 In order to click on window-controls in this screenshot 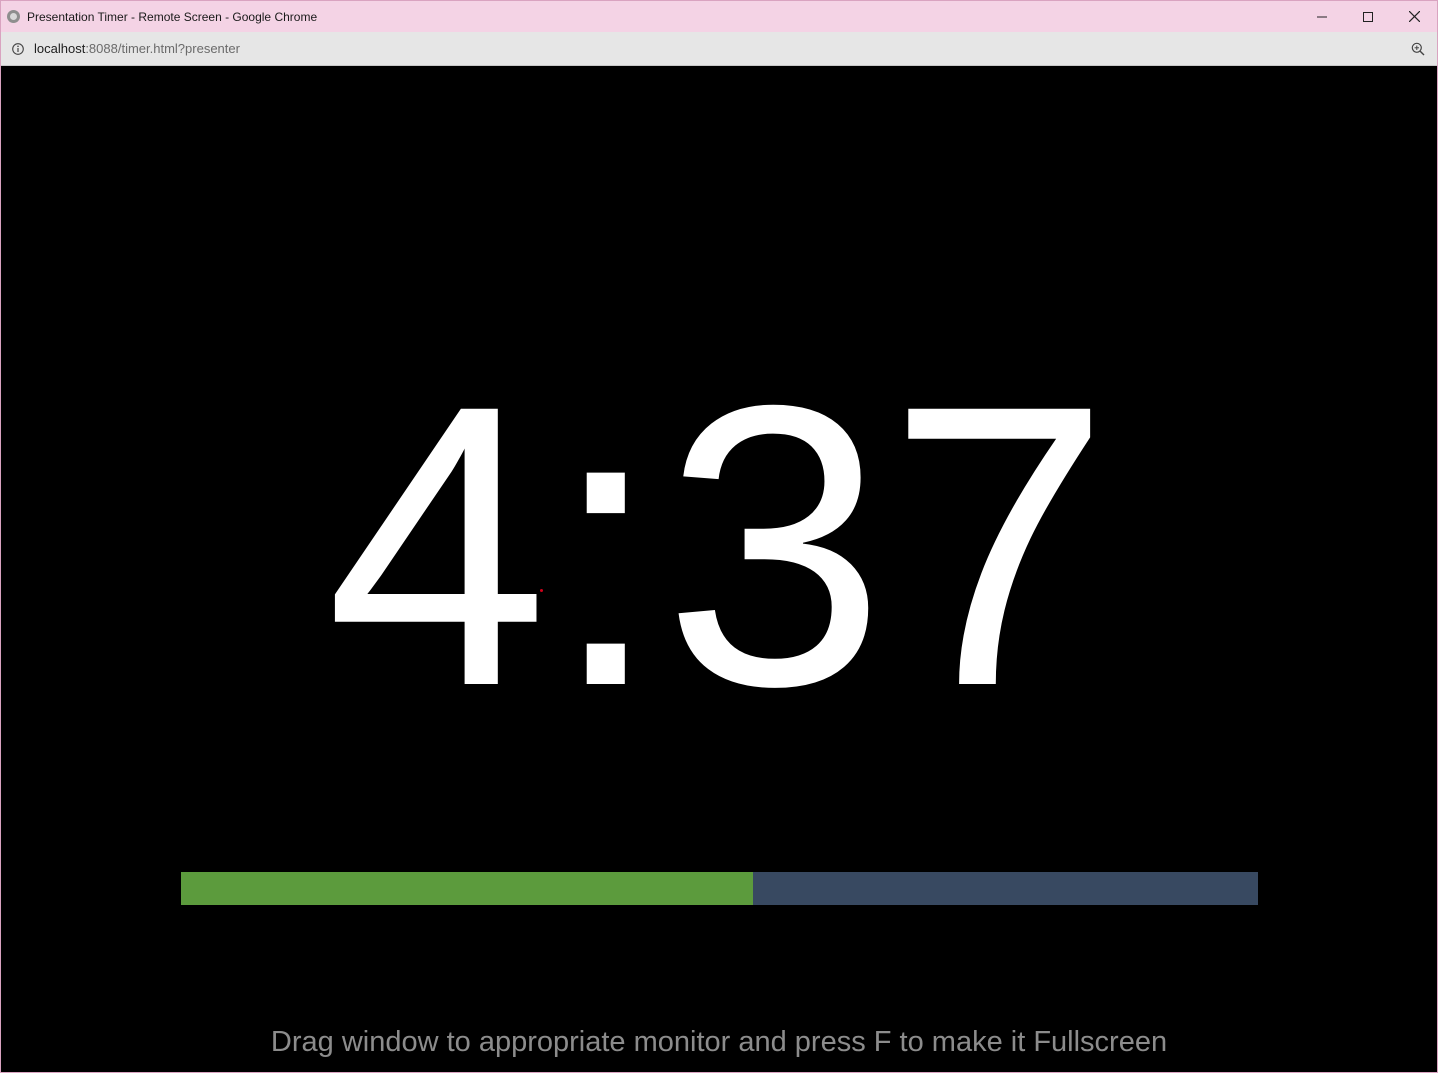, I will do `click(1368, 16)`.